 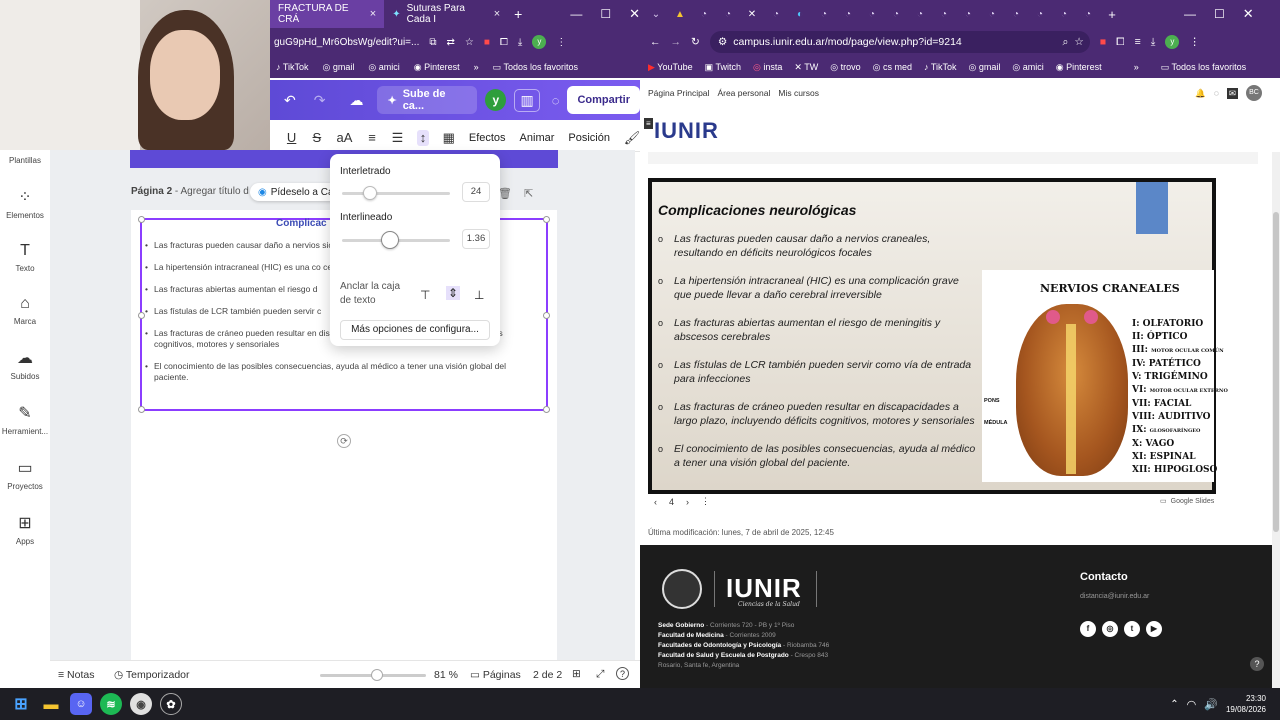 I want to click on bell-icon: 🔔, so click(x=1200, y=93).